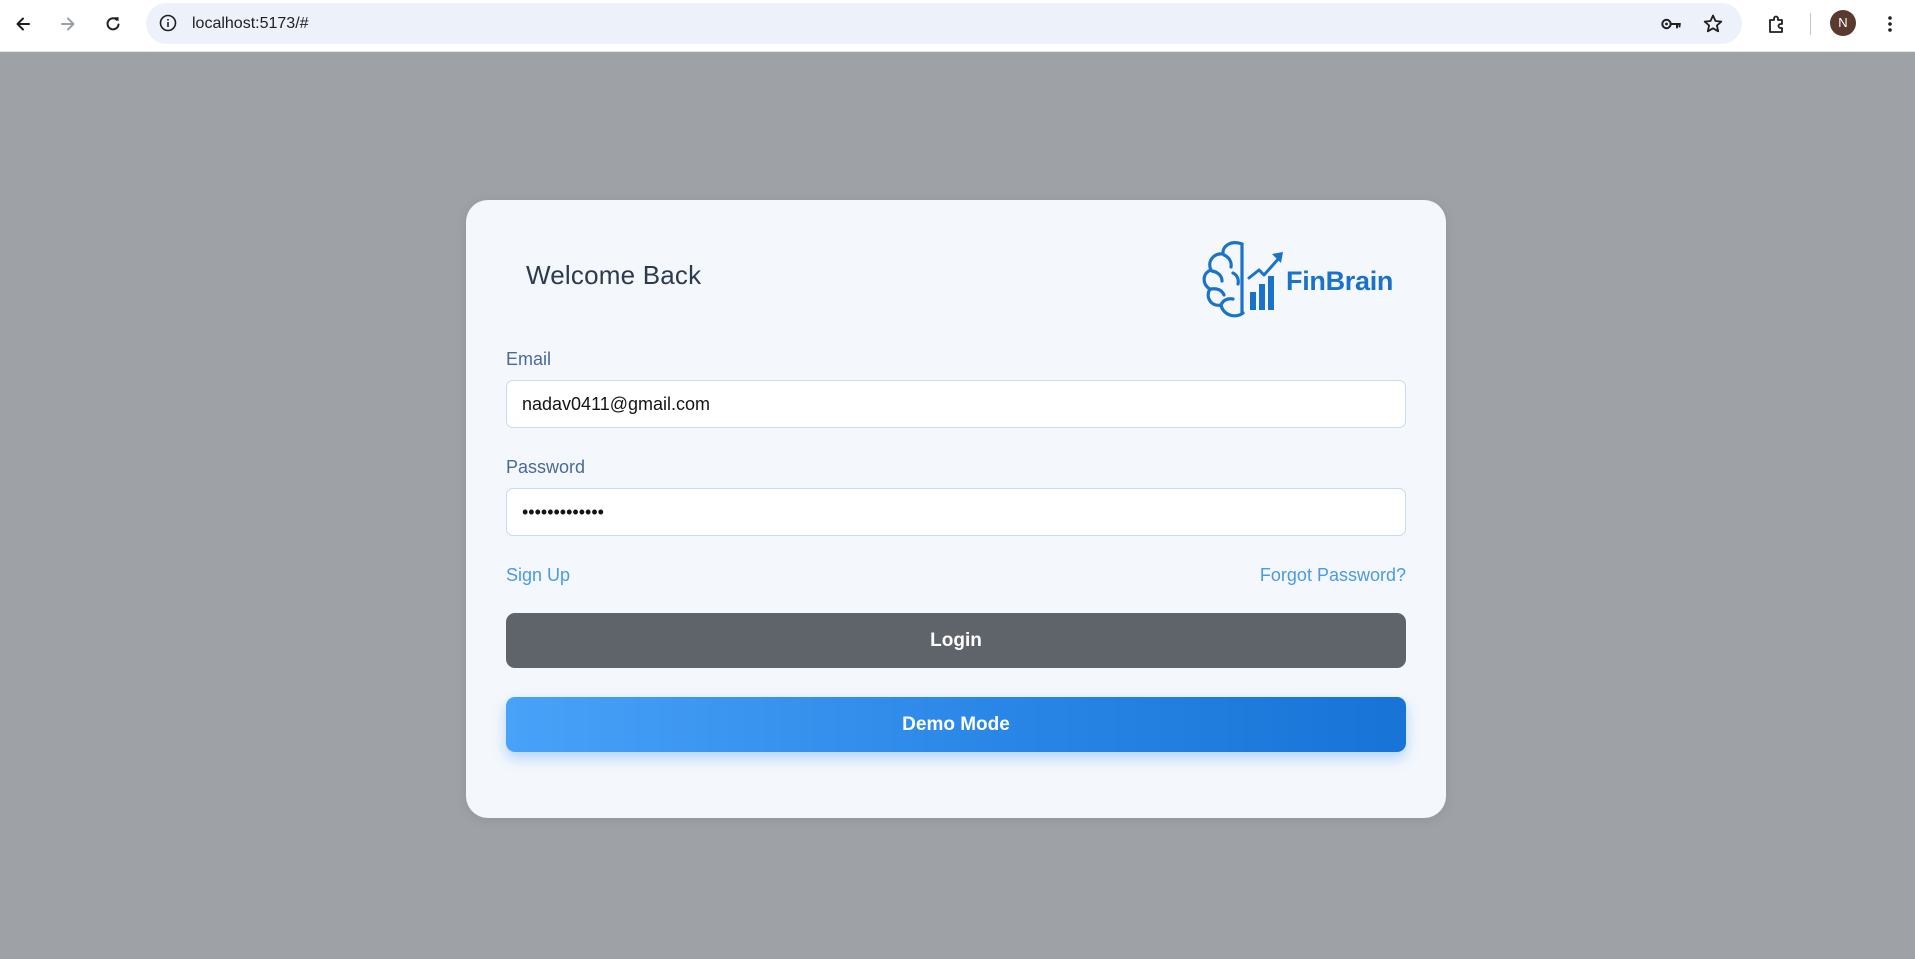 Image resolution: width=1915 pixels, height=959 pixels. What do you see at coordinates (1671, 24) in the screenshot?
I see `key-icon` at bounding box center [1671, 24].